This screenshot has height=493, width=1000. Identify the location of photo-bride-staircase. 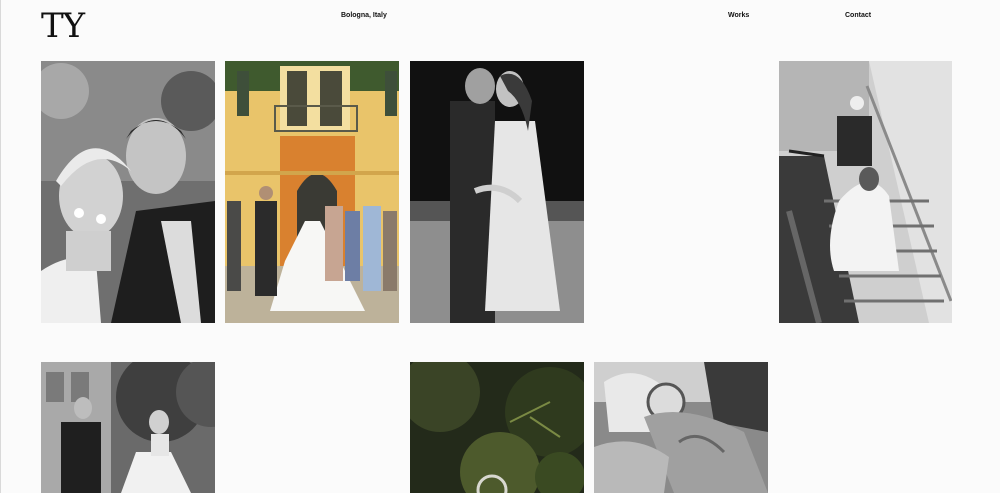
(865, 192).